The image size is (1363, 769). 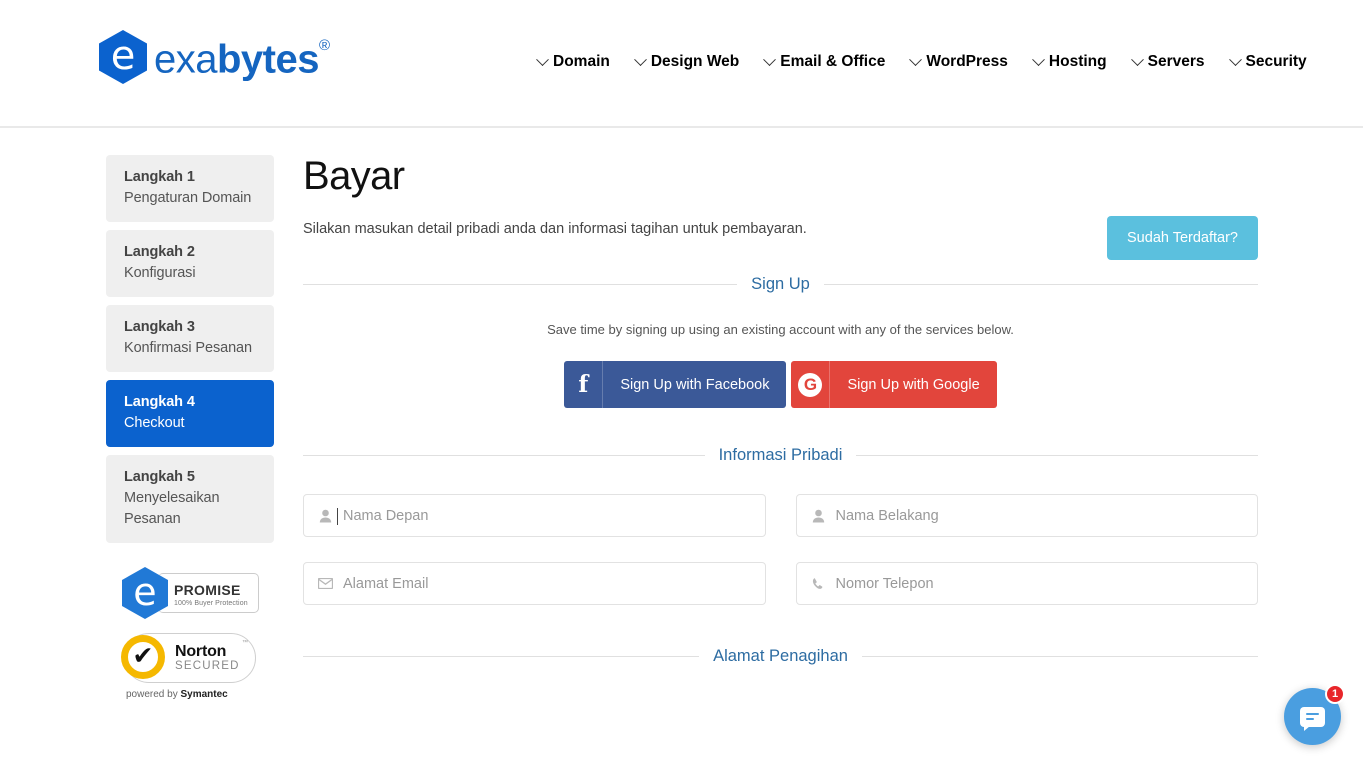 What do you see at coordinates (534, 583) in the screenshot?
I see `email-input: Alamat Email` at bounding box center [534, 583].